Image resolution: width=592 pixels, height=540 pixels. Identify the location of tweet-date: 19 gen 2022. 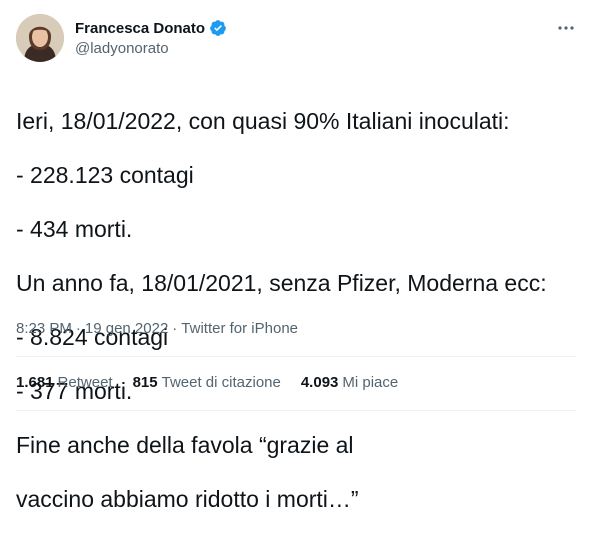
(126, 328).